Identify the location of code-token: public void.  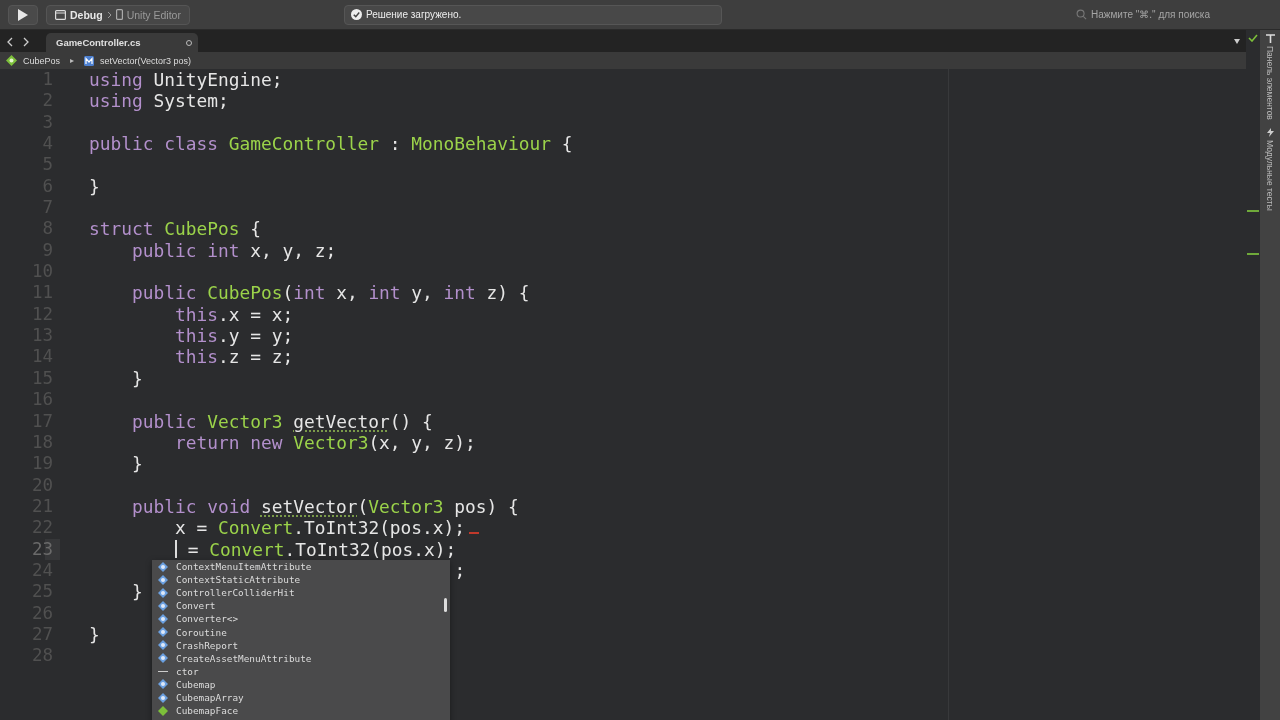
(192, 506).